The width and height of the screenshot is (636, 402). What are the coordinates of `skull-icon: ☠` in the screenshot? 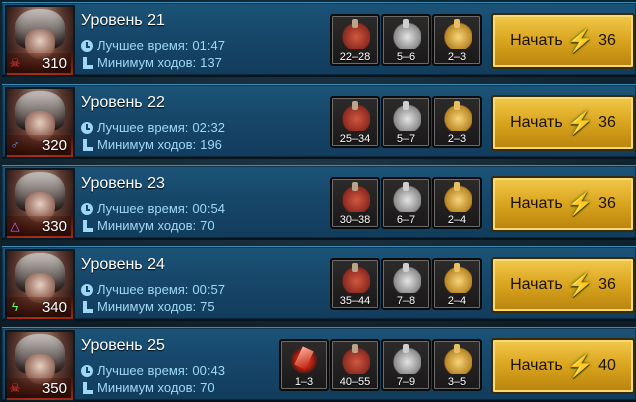 It's located at (15, 63).